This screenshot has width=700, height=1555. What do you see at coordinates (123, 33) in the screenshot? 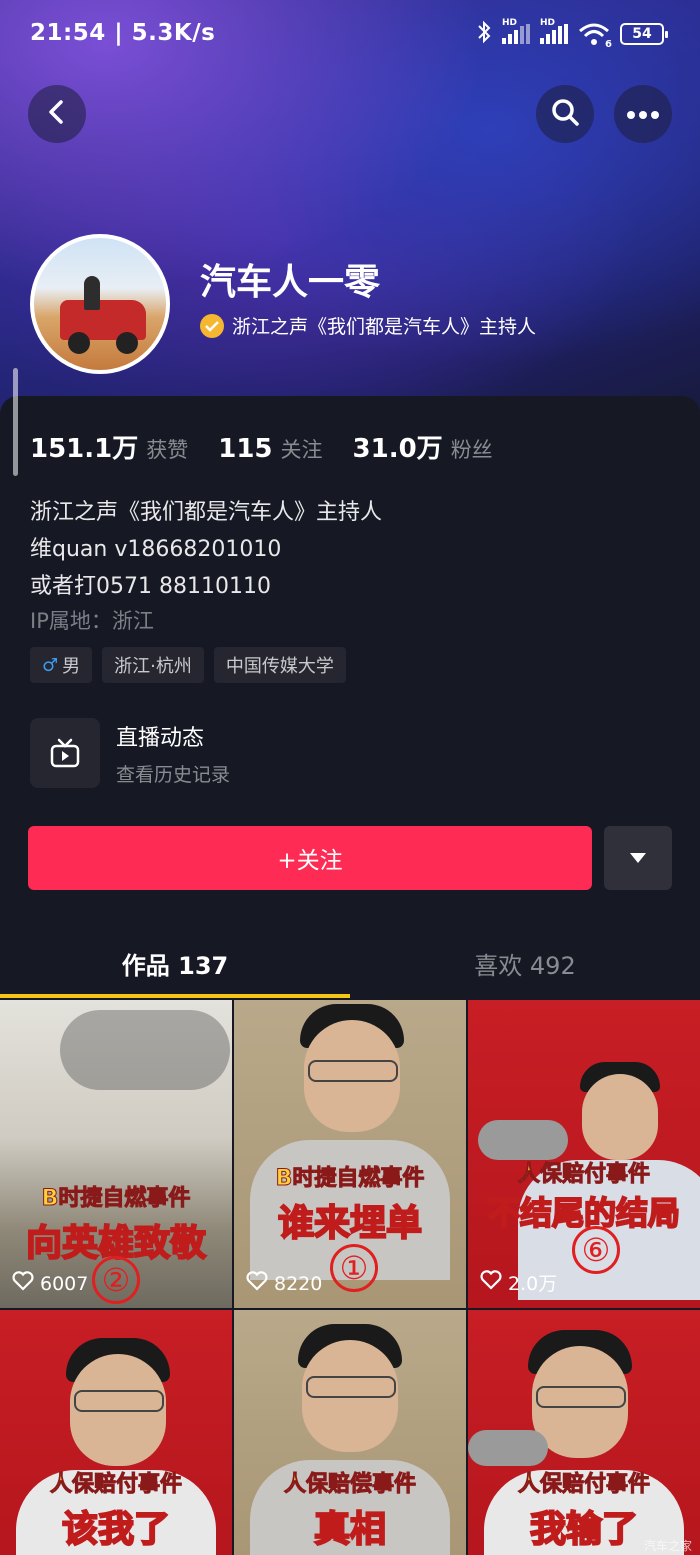
I see `status-time: 21:54 | 5.3K/s` at bounding box center [123, 33].